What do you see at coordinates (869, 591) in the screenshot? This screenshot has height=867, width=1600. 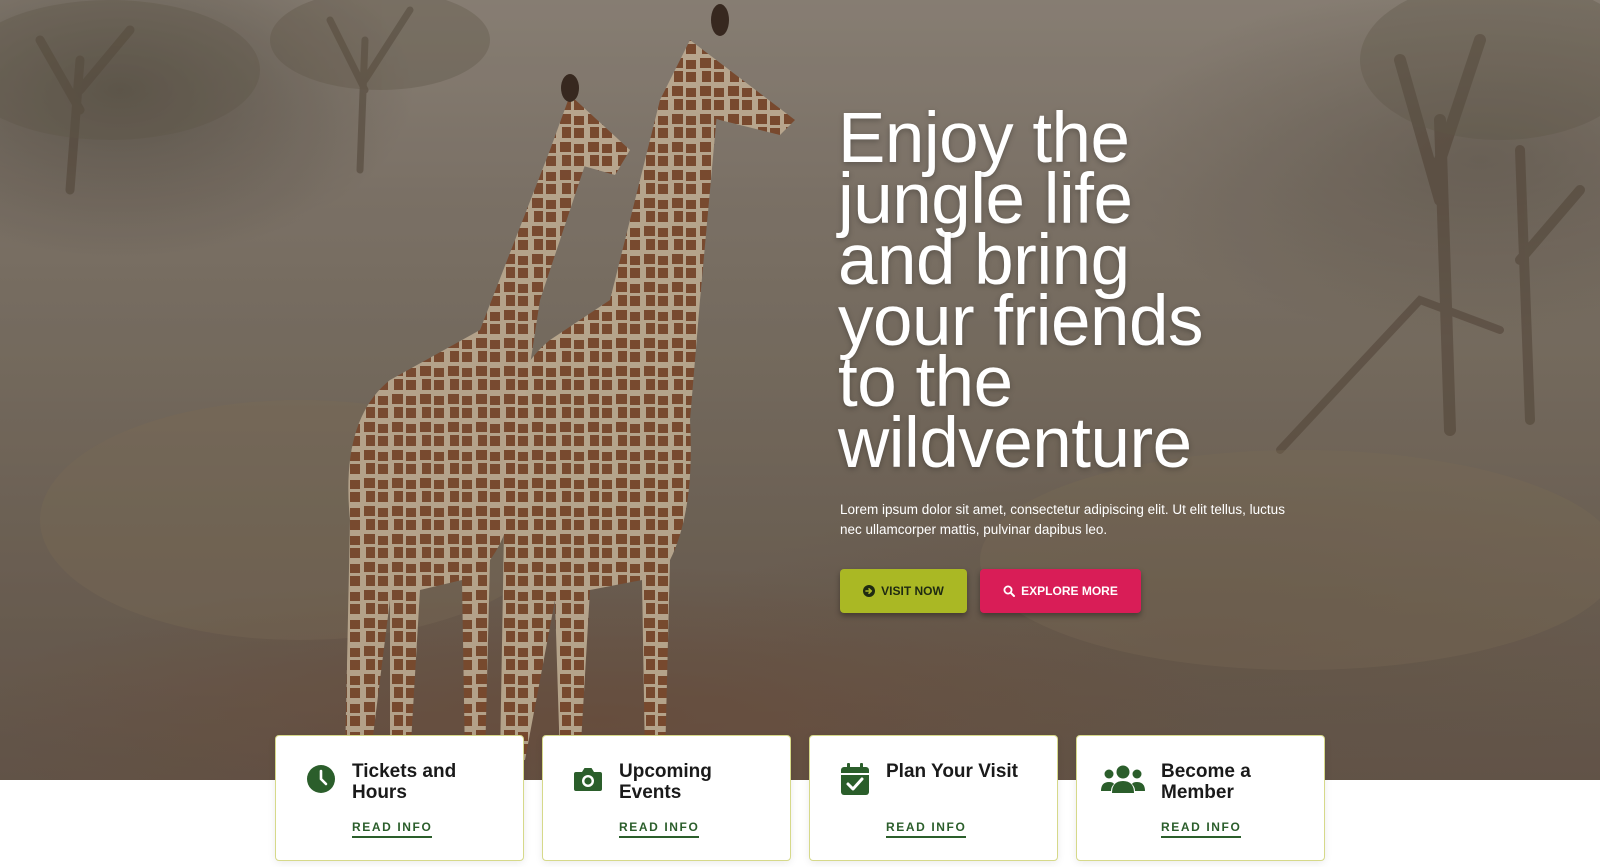 I see `arrow-circle-right-icon` at bounding box center [869, 591].